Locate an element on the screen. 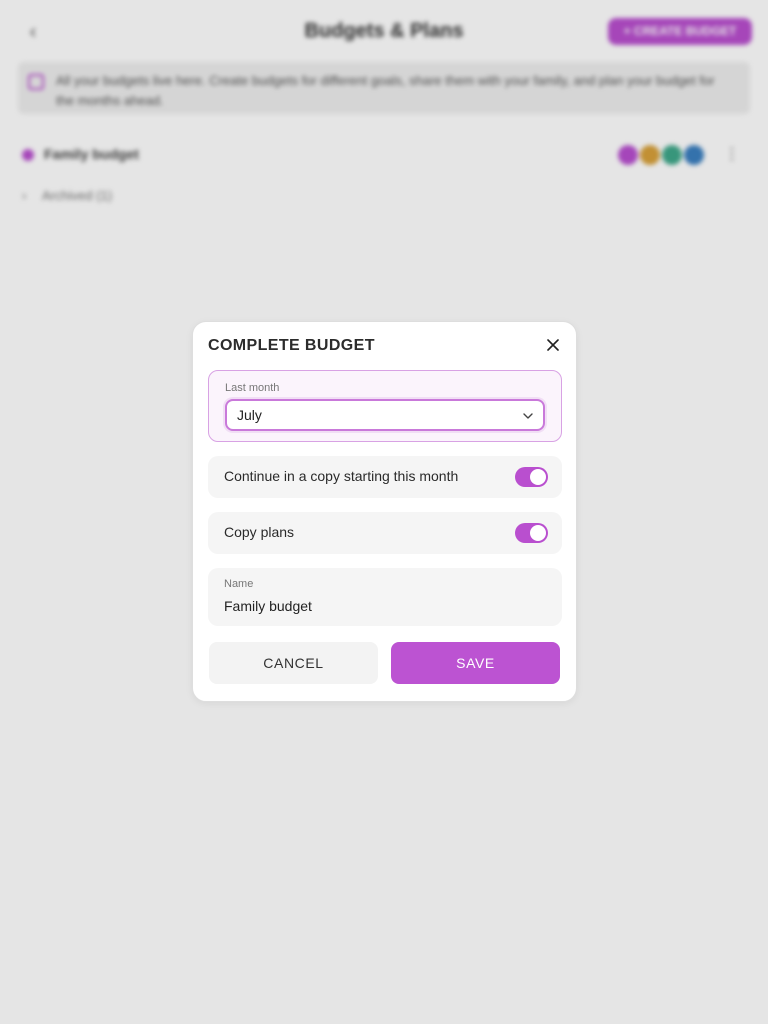 The height and width of the screenshot is (1024, 768). continue-copy-toggle-row: Continue in a copy starting this month is located at coordinates (385, 477).